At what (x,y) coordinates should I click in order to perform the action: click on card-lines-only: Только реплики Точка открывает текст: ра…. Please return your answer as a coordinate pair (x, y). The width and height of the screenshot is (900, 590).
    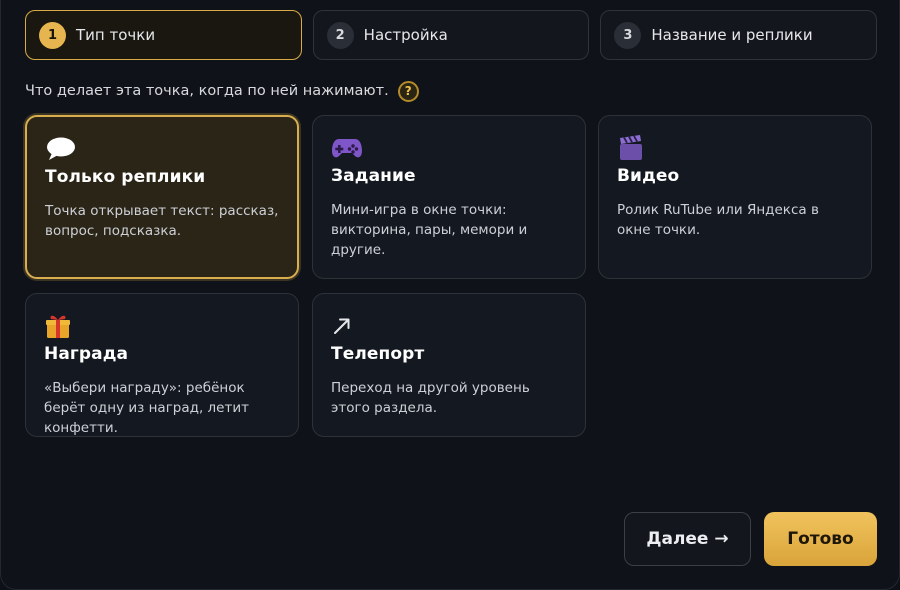
    Looking at the image, I should click on (162, 197).